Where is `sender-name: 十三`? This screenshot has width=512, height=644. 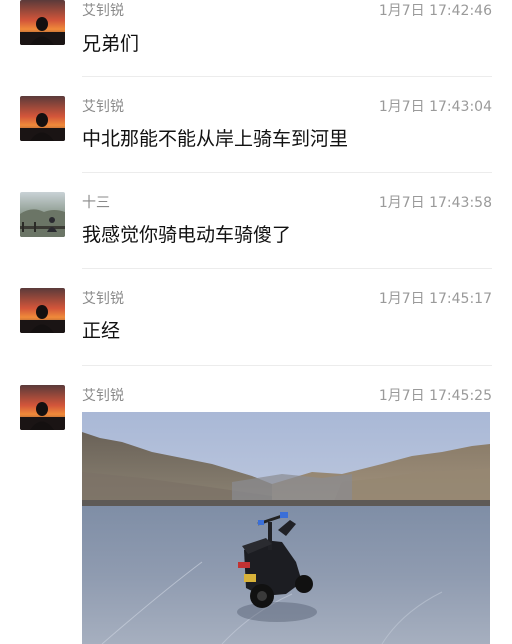
sender-name: 十三 is located at coordinates (96, 203).